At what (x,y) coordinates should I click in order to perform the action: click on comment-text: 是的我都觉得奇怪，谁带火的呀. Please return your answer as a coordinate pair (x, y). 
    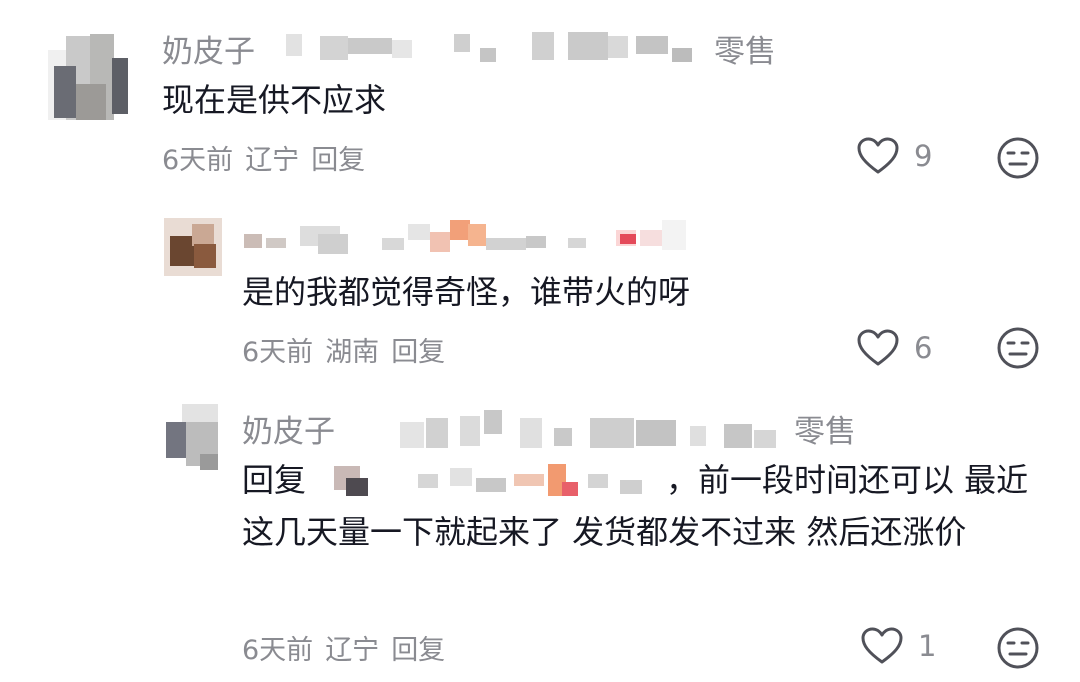
    Looking at the image, I should click on (466, 292).